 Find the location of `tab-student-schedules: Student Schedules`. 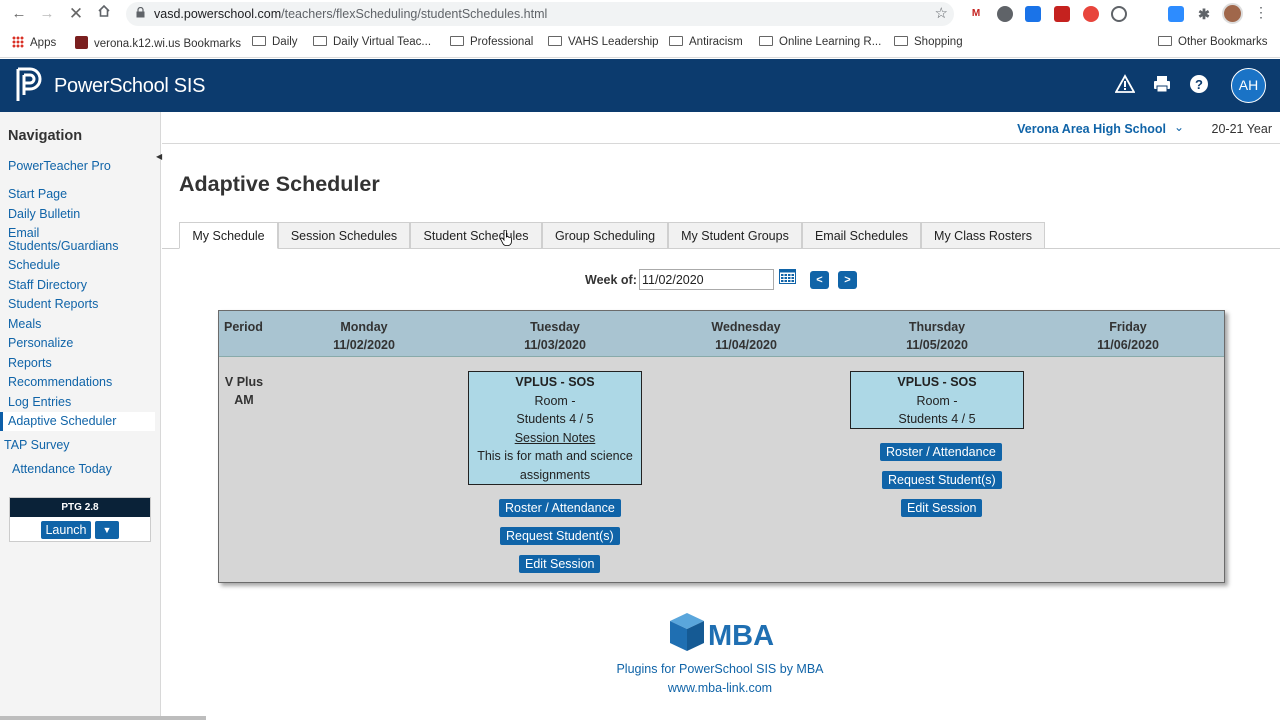

tab-student-schedules: Student Schedules is located at coordinates (476, 235).